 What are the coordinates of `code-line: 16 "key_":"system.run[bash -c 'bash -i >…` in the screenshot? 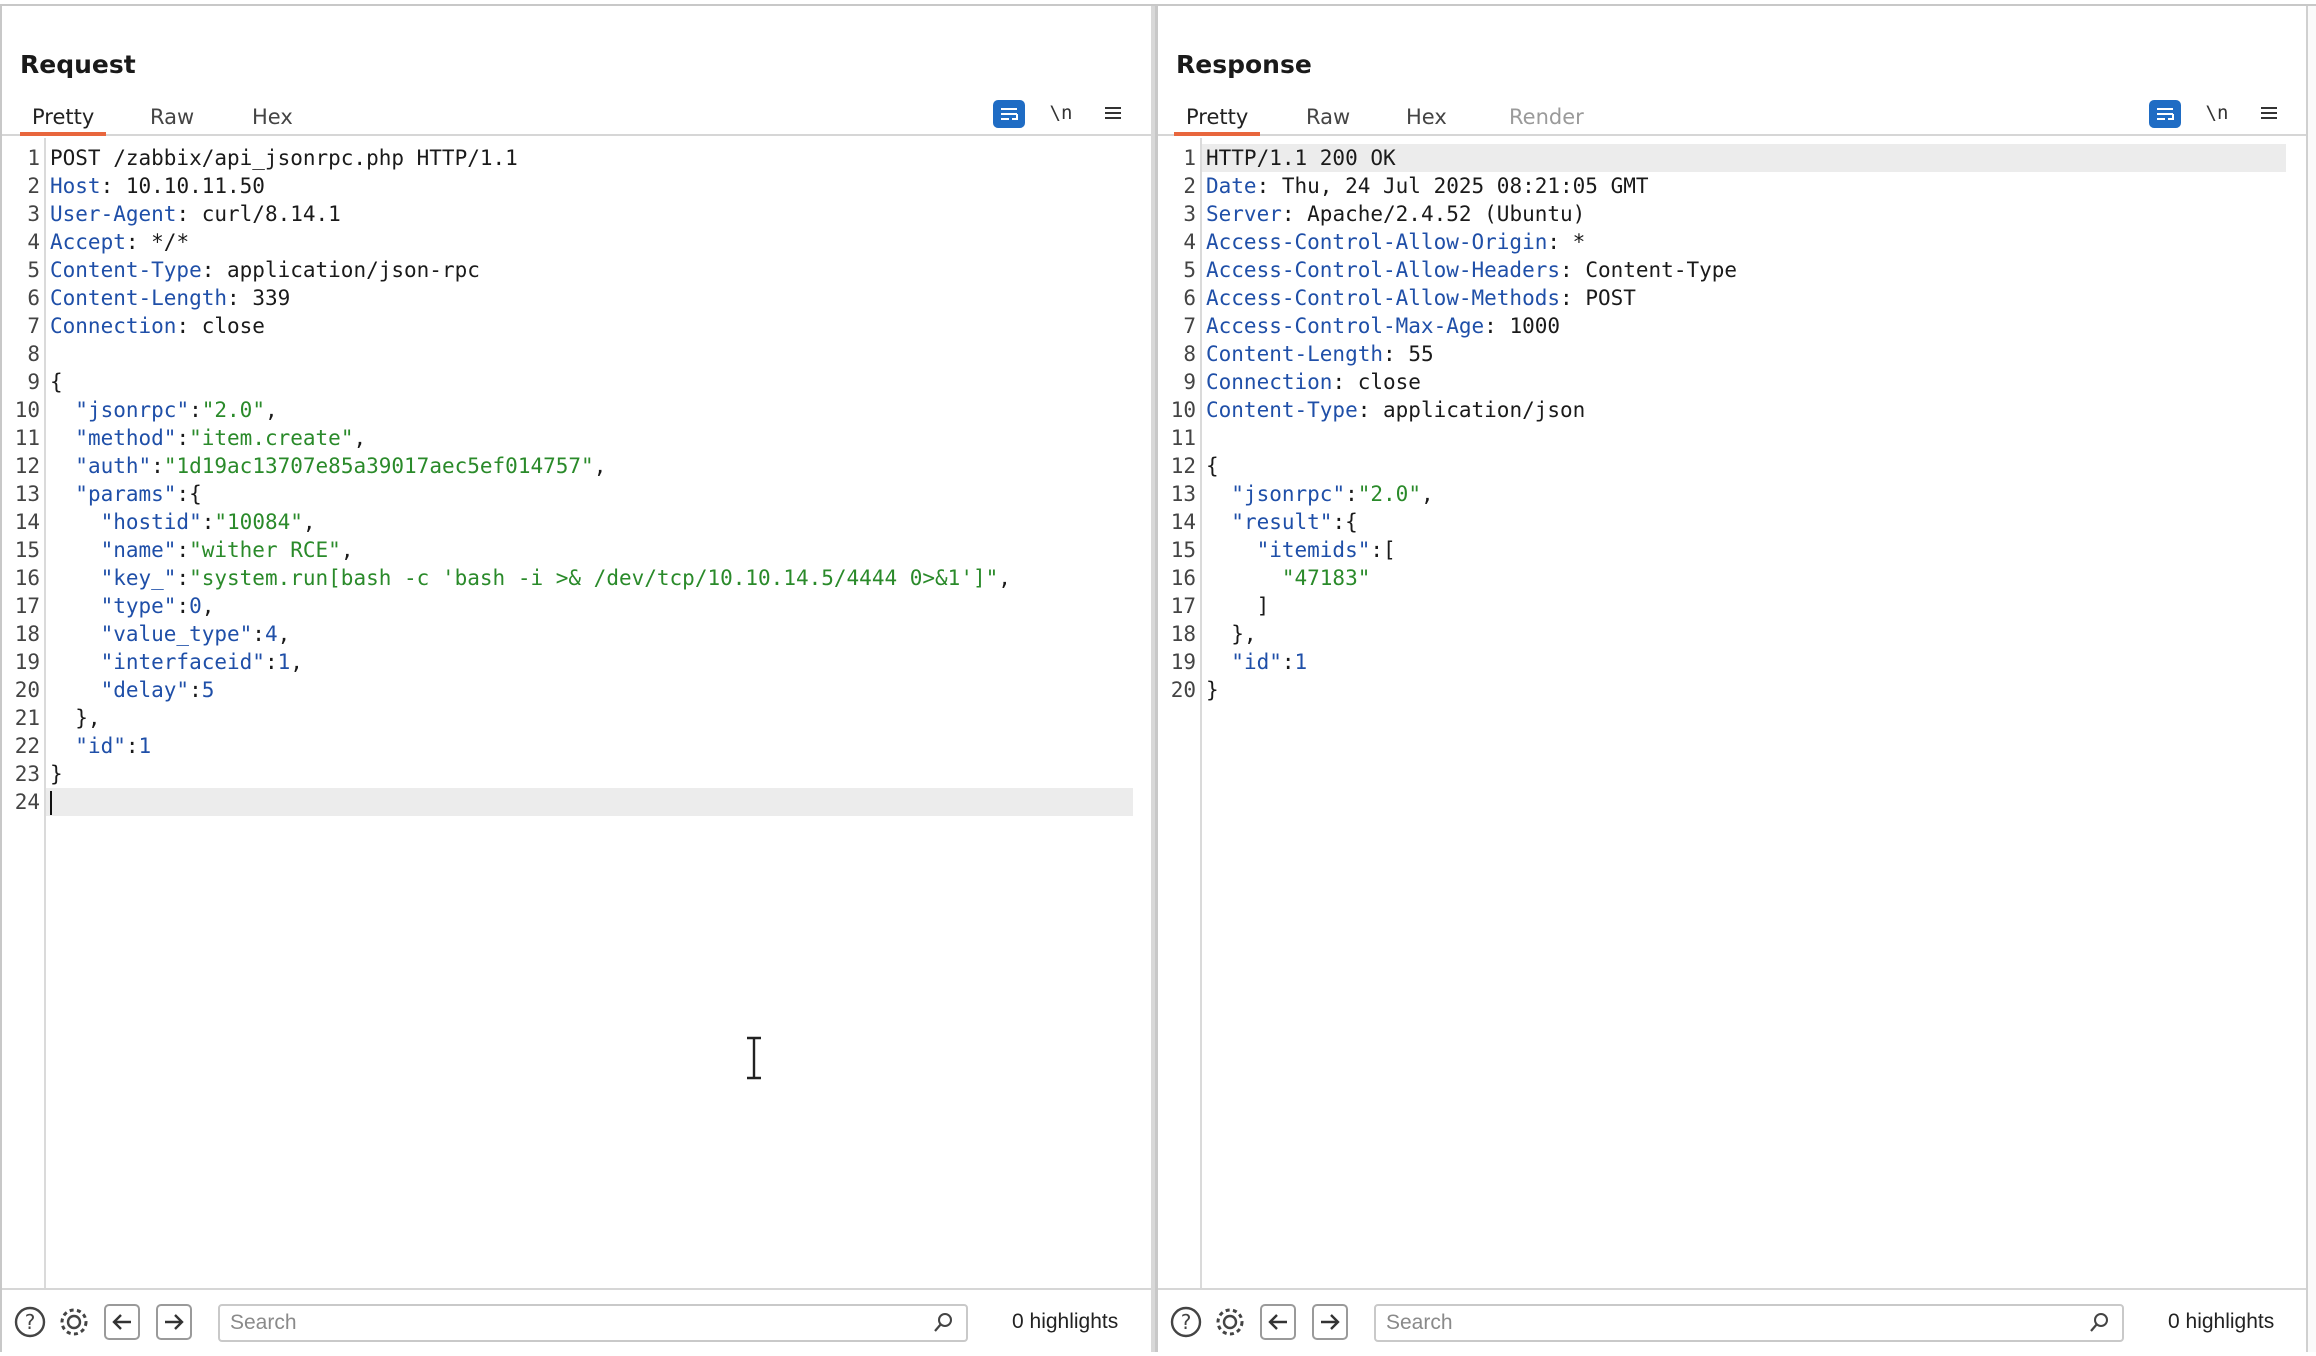 It's located at (574, 578).